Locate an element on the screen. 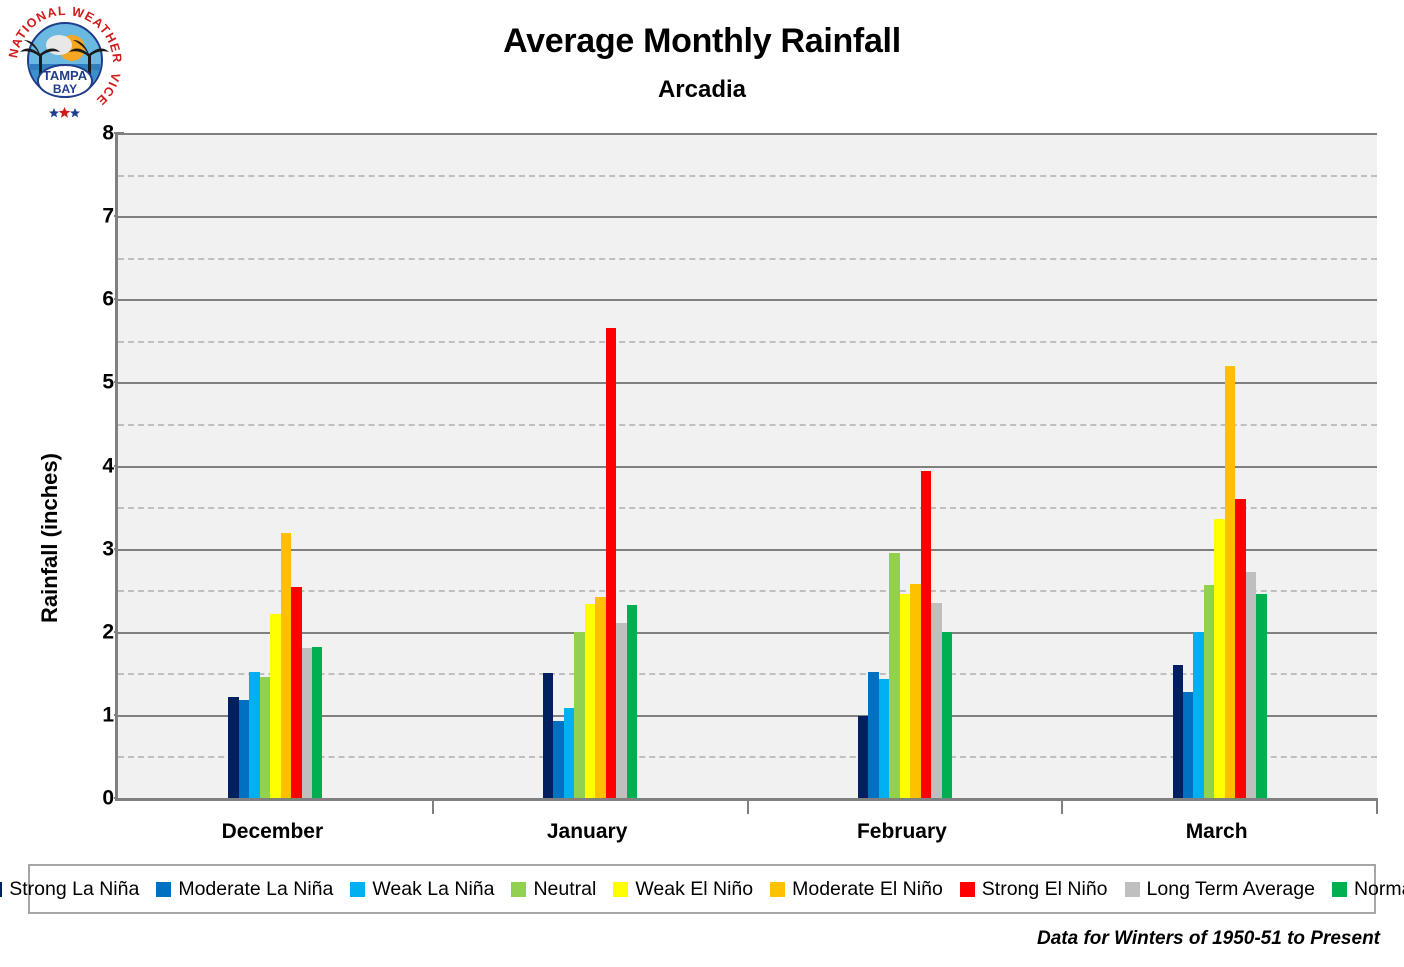  legend-item: Weak La Niña is located at coordinates (422, 889).